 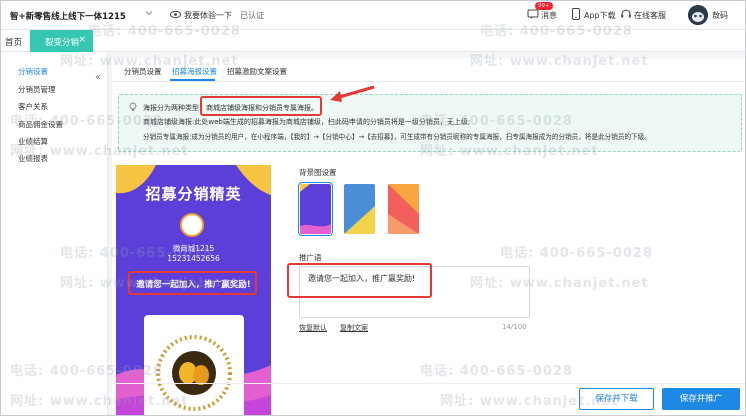 What do you see at coordinates (720, 15) in the screenshot?
I see `user-name: 敖码` at bounding box center [720, 15].